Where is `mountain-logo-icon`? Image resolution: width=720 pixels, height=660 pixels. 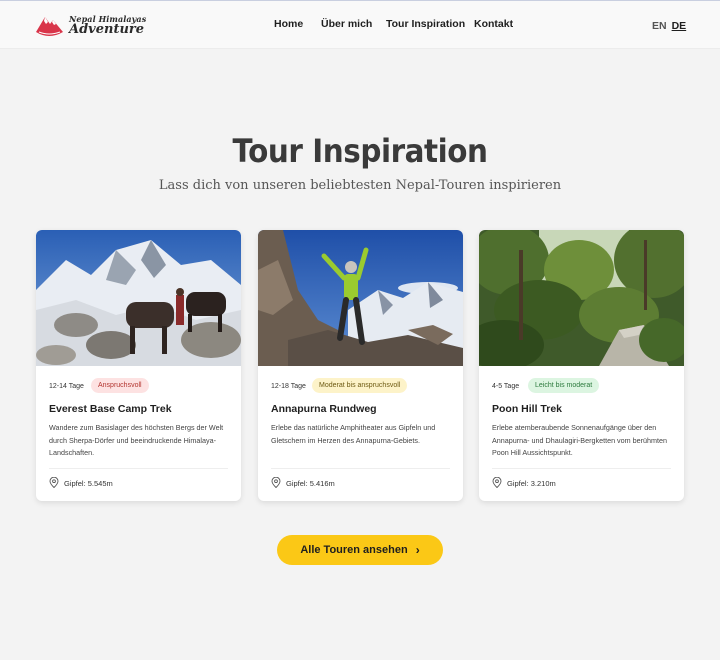
mountain-logo-icon is located at coordinates (49, 26).